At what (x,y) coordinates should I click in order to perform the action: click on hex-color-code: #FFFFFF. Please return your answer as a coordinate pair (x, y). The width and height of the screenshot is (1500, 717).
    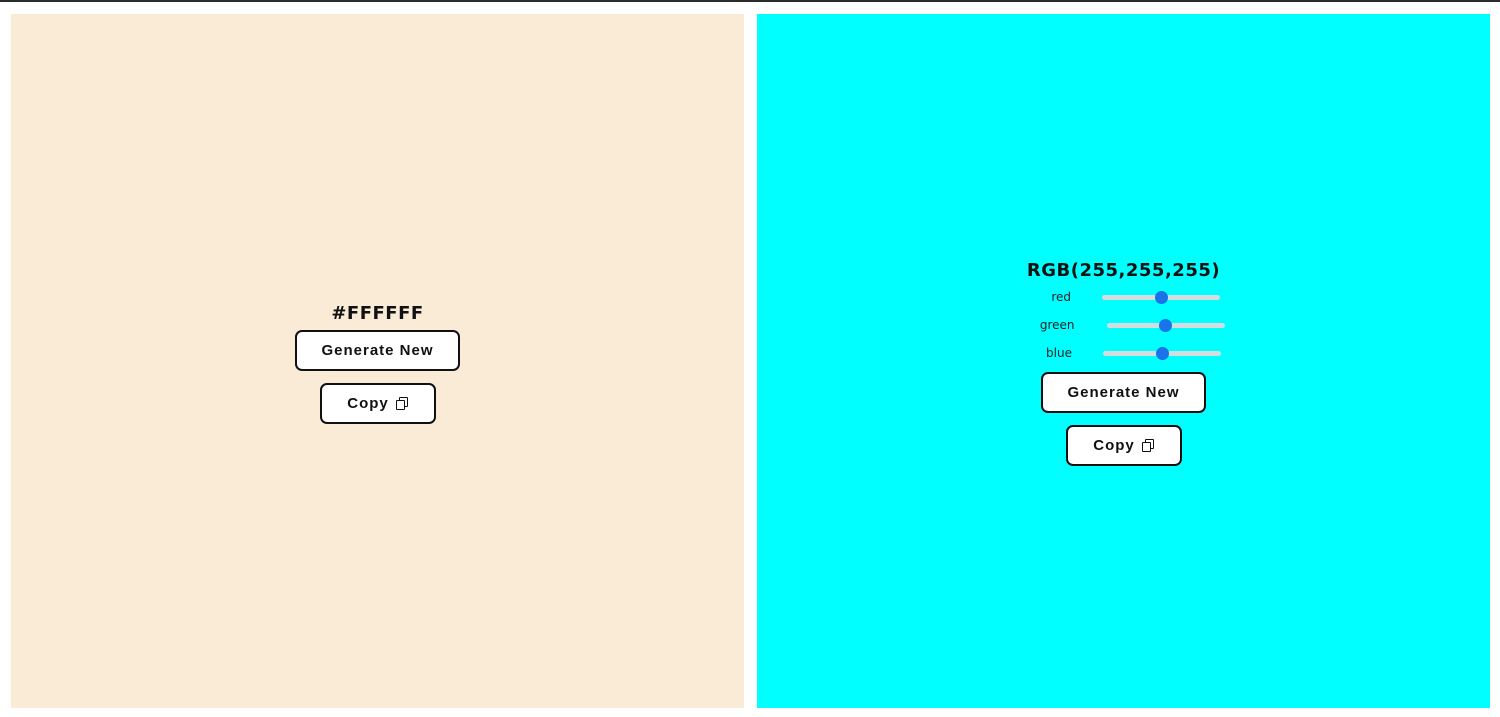
    Looking at the image, I should click on (377, 313).